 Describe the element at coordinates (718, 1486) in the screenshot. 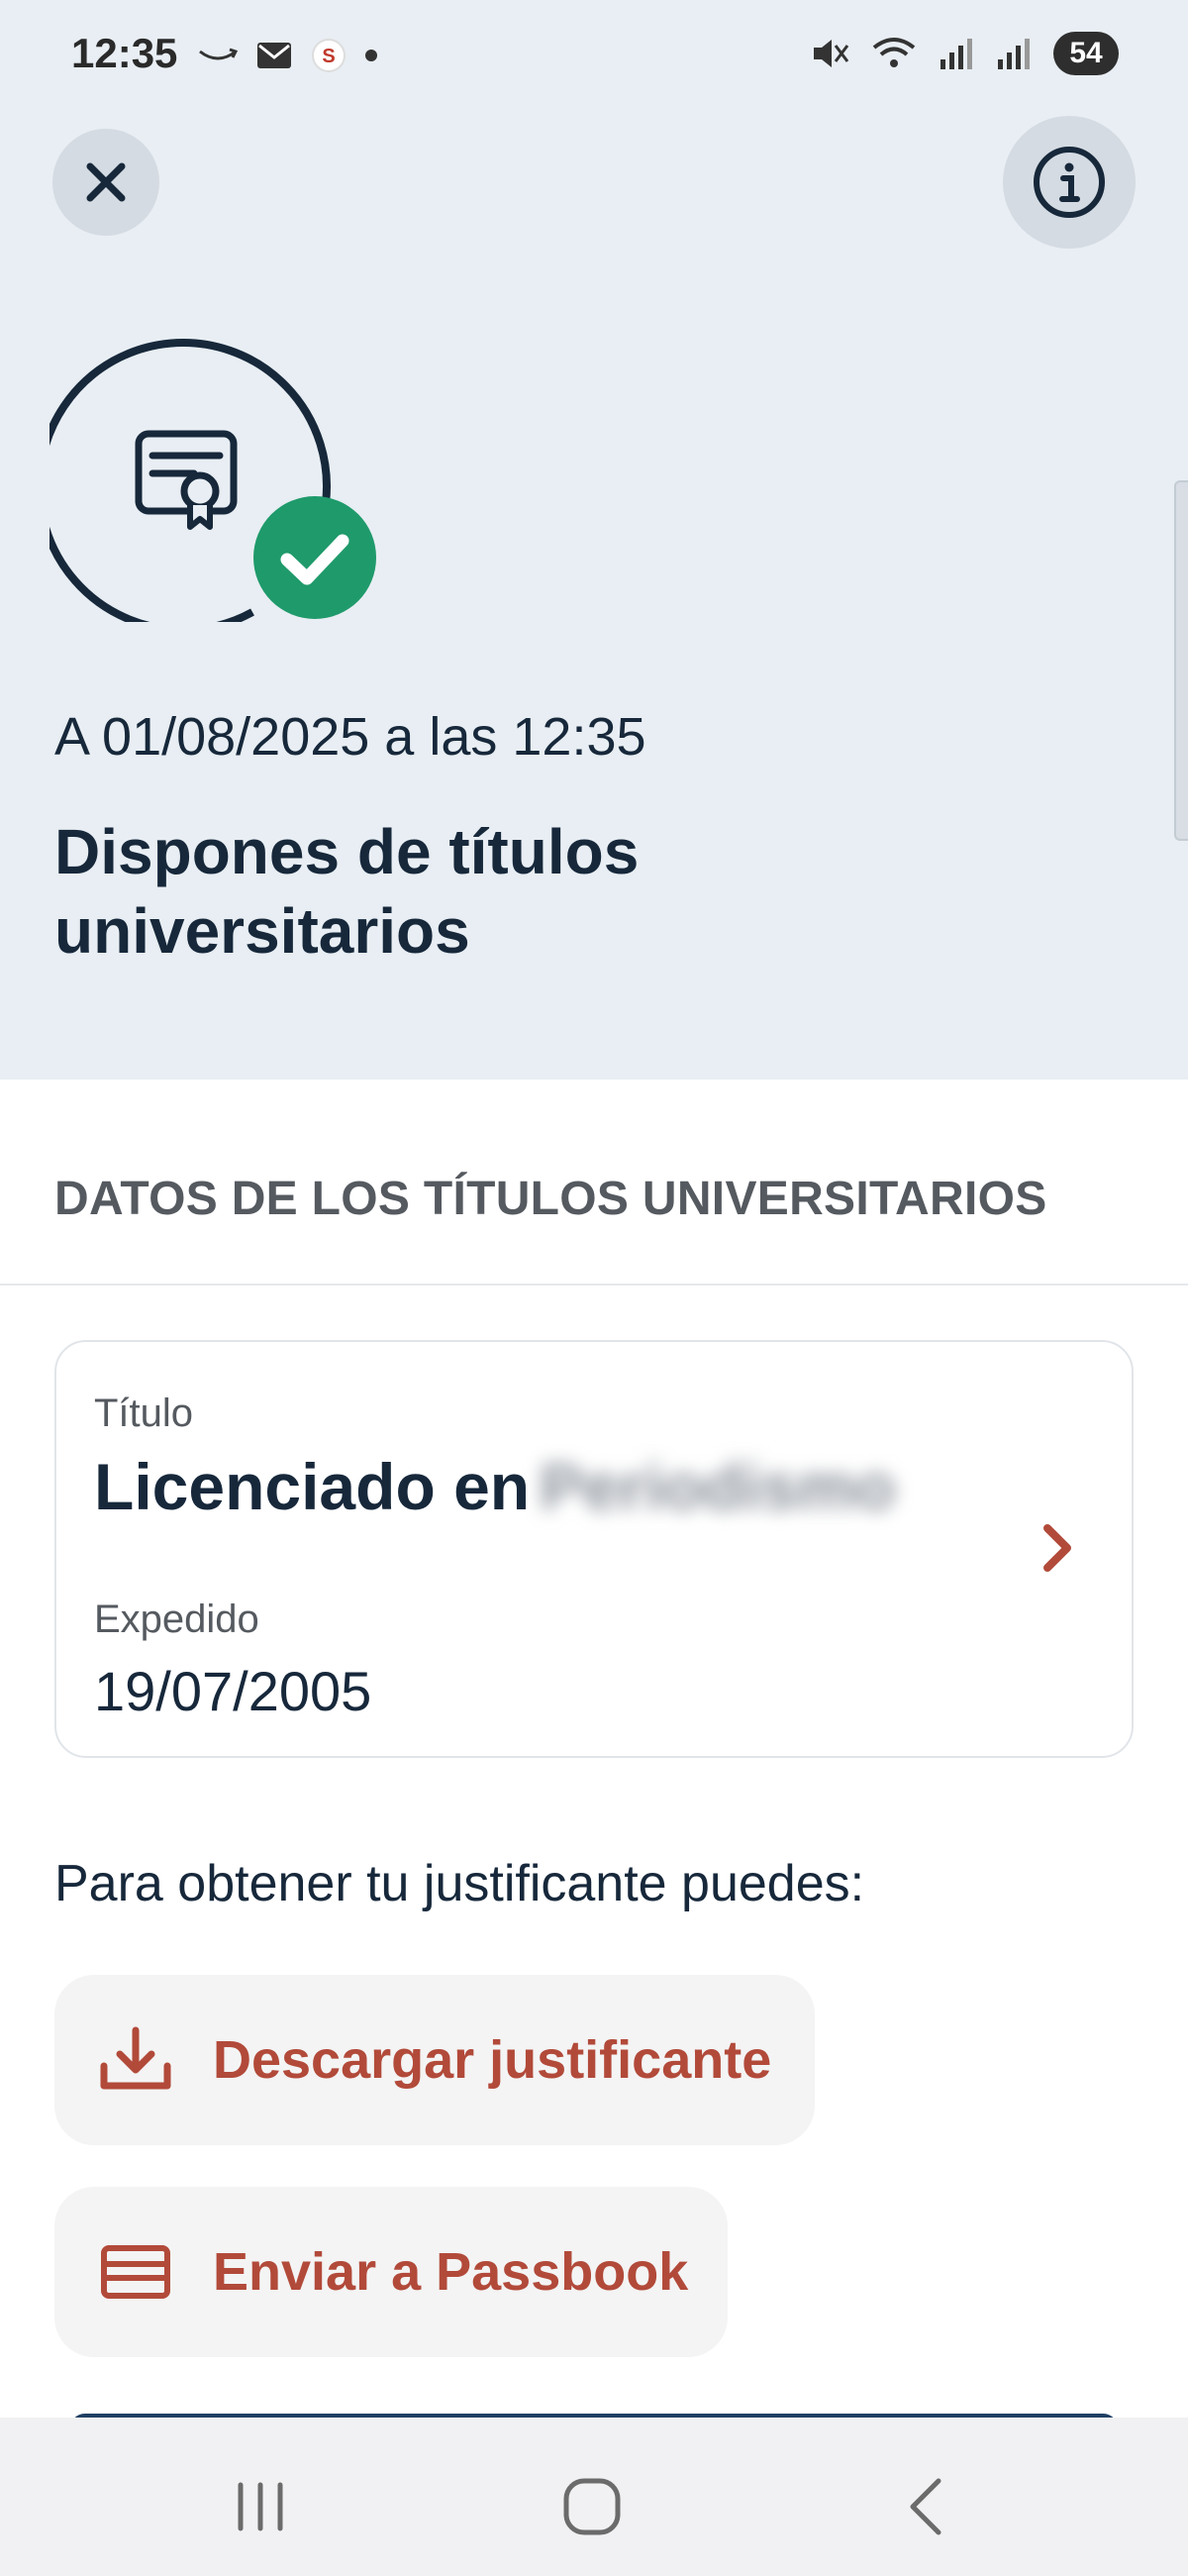

I see `degree-title-blurred: Periodismo` at that location.